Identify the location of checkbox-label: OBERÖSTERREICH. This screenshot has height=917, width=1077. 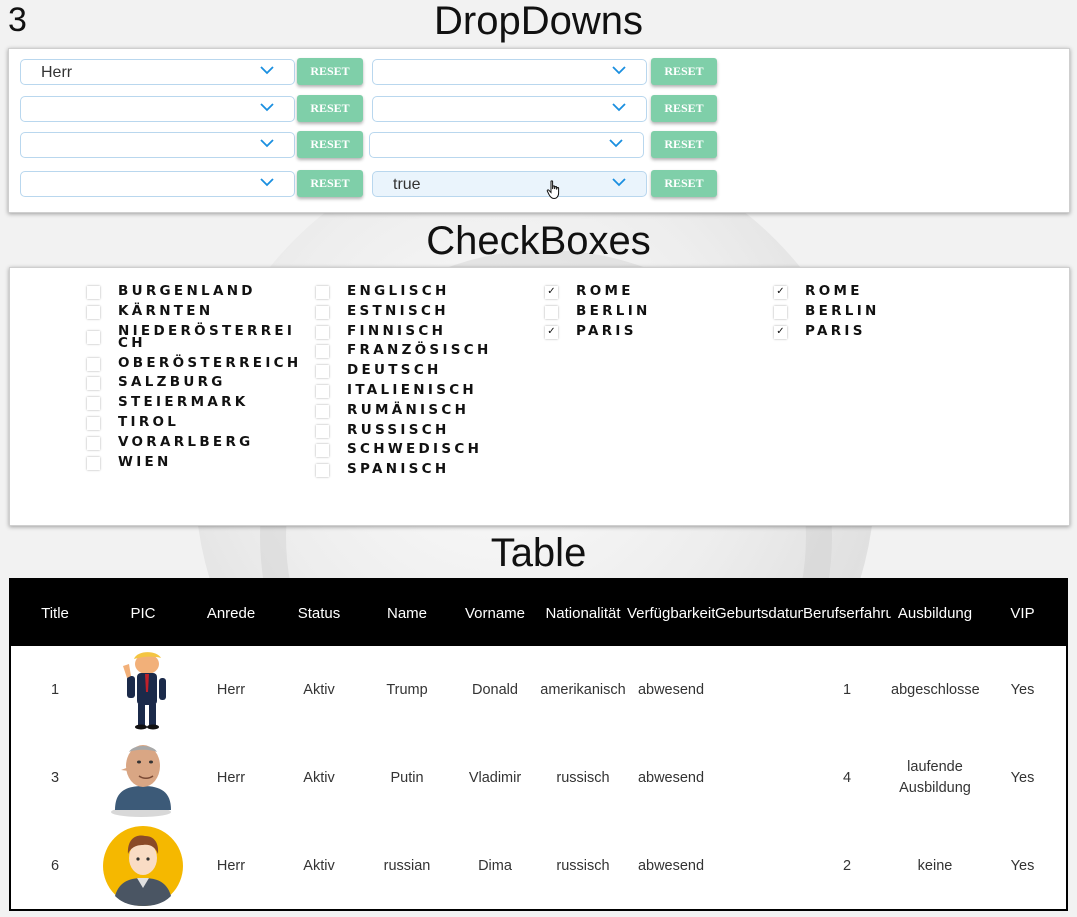
(210, 362).